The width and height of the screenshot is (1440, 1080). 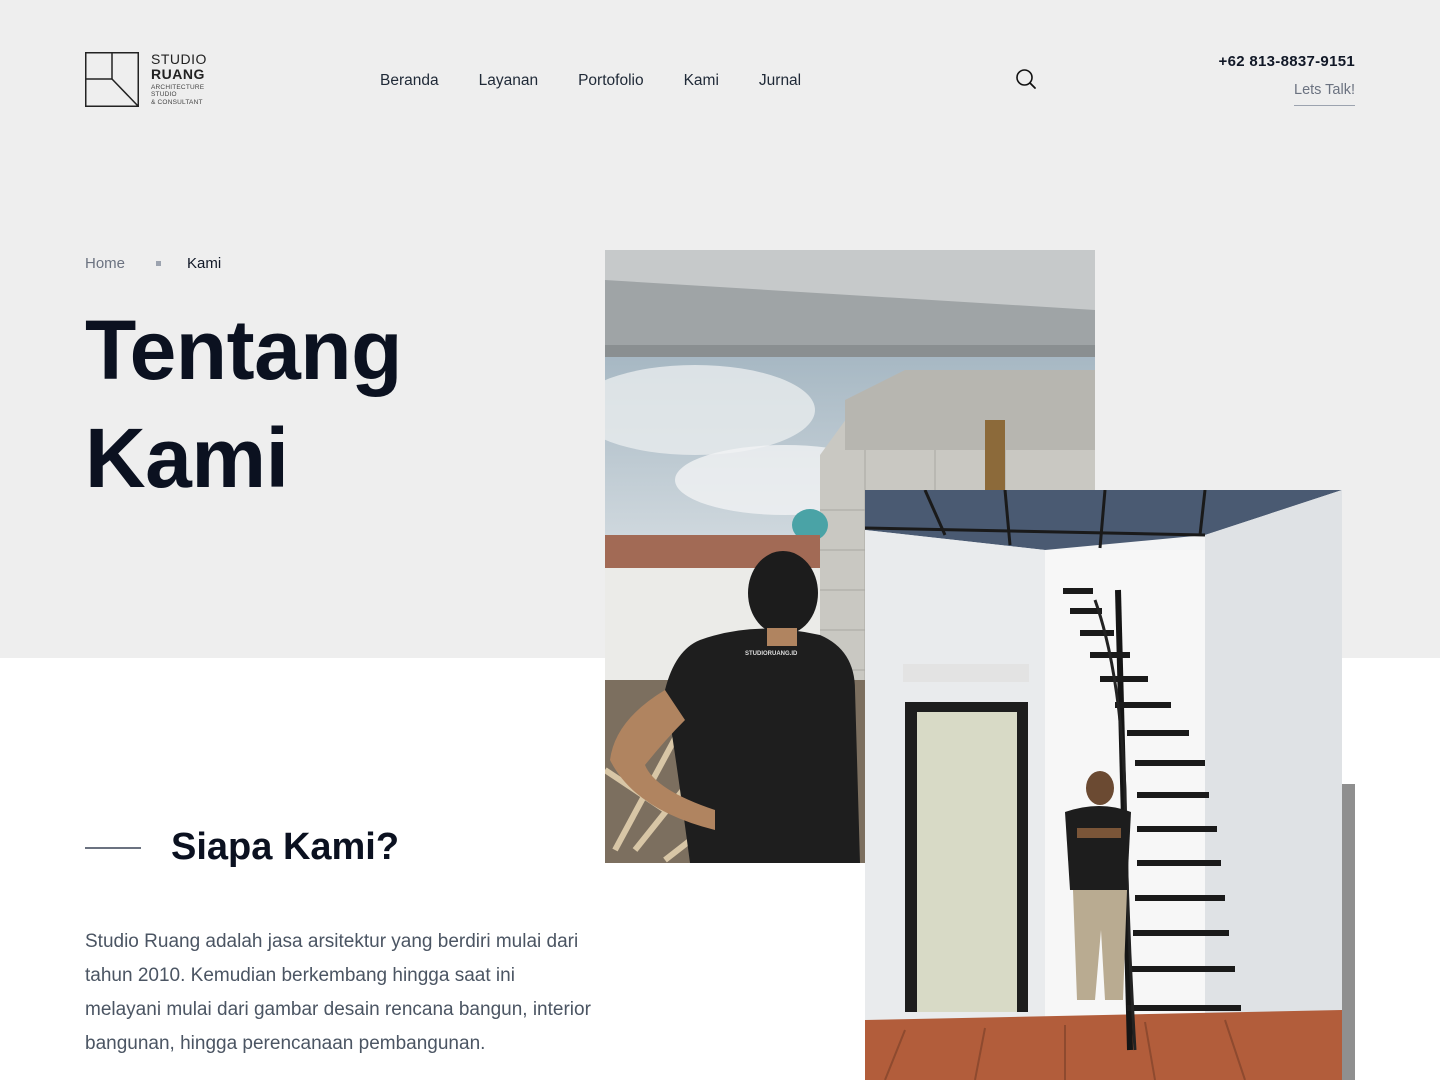 What do you see at coordinates (187, 458) in the screenshot?
I see `page-title-line2: Kami` at bounding box center [187, 458].